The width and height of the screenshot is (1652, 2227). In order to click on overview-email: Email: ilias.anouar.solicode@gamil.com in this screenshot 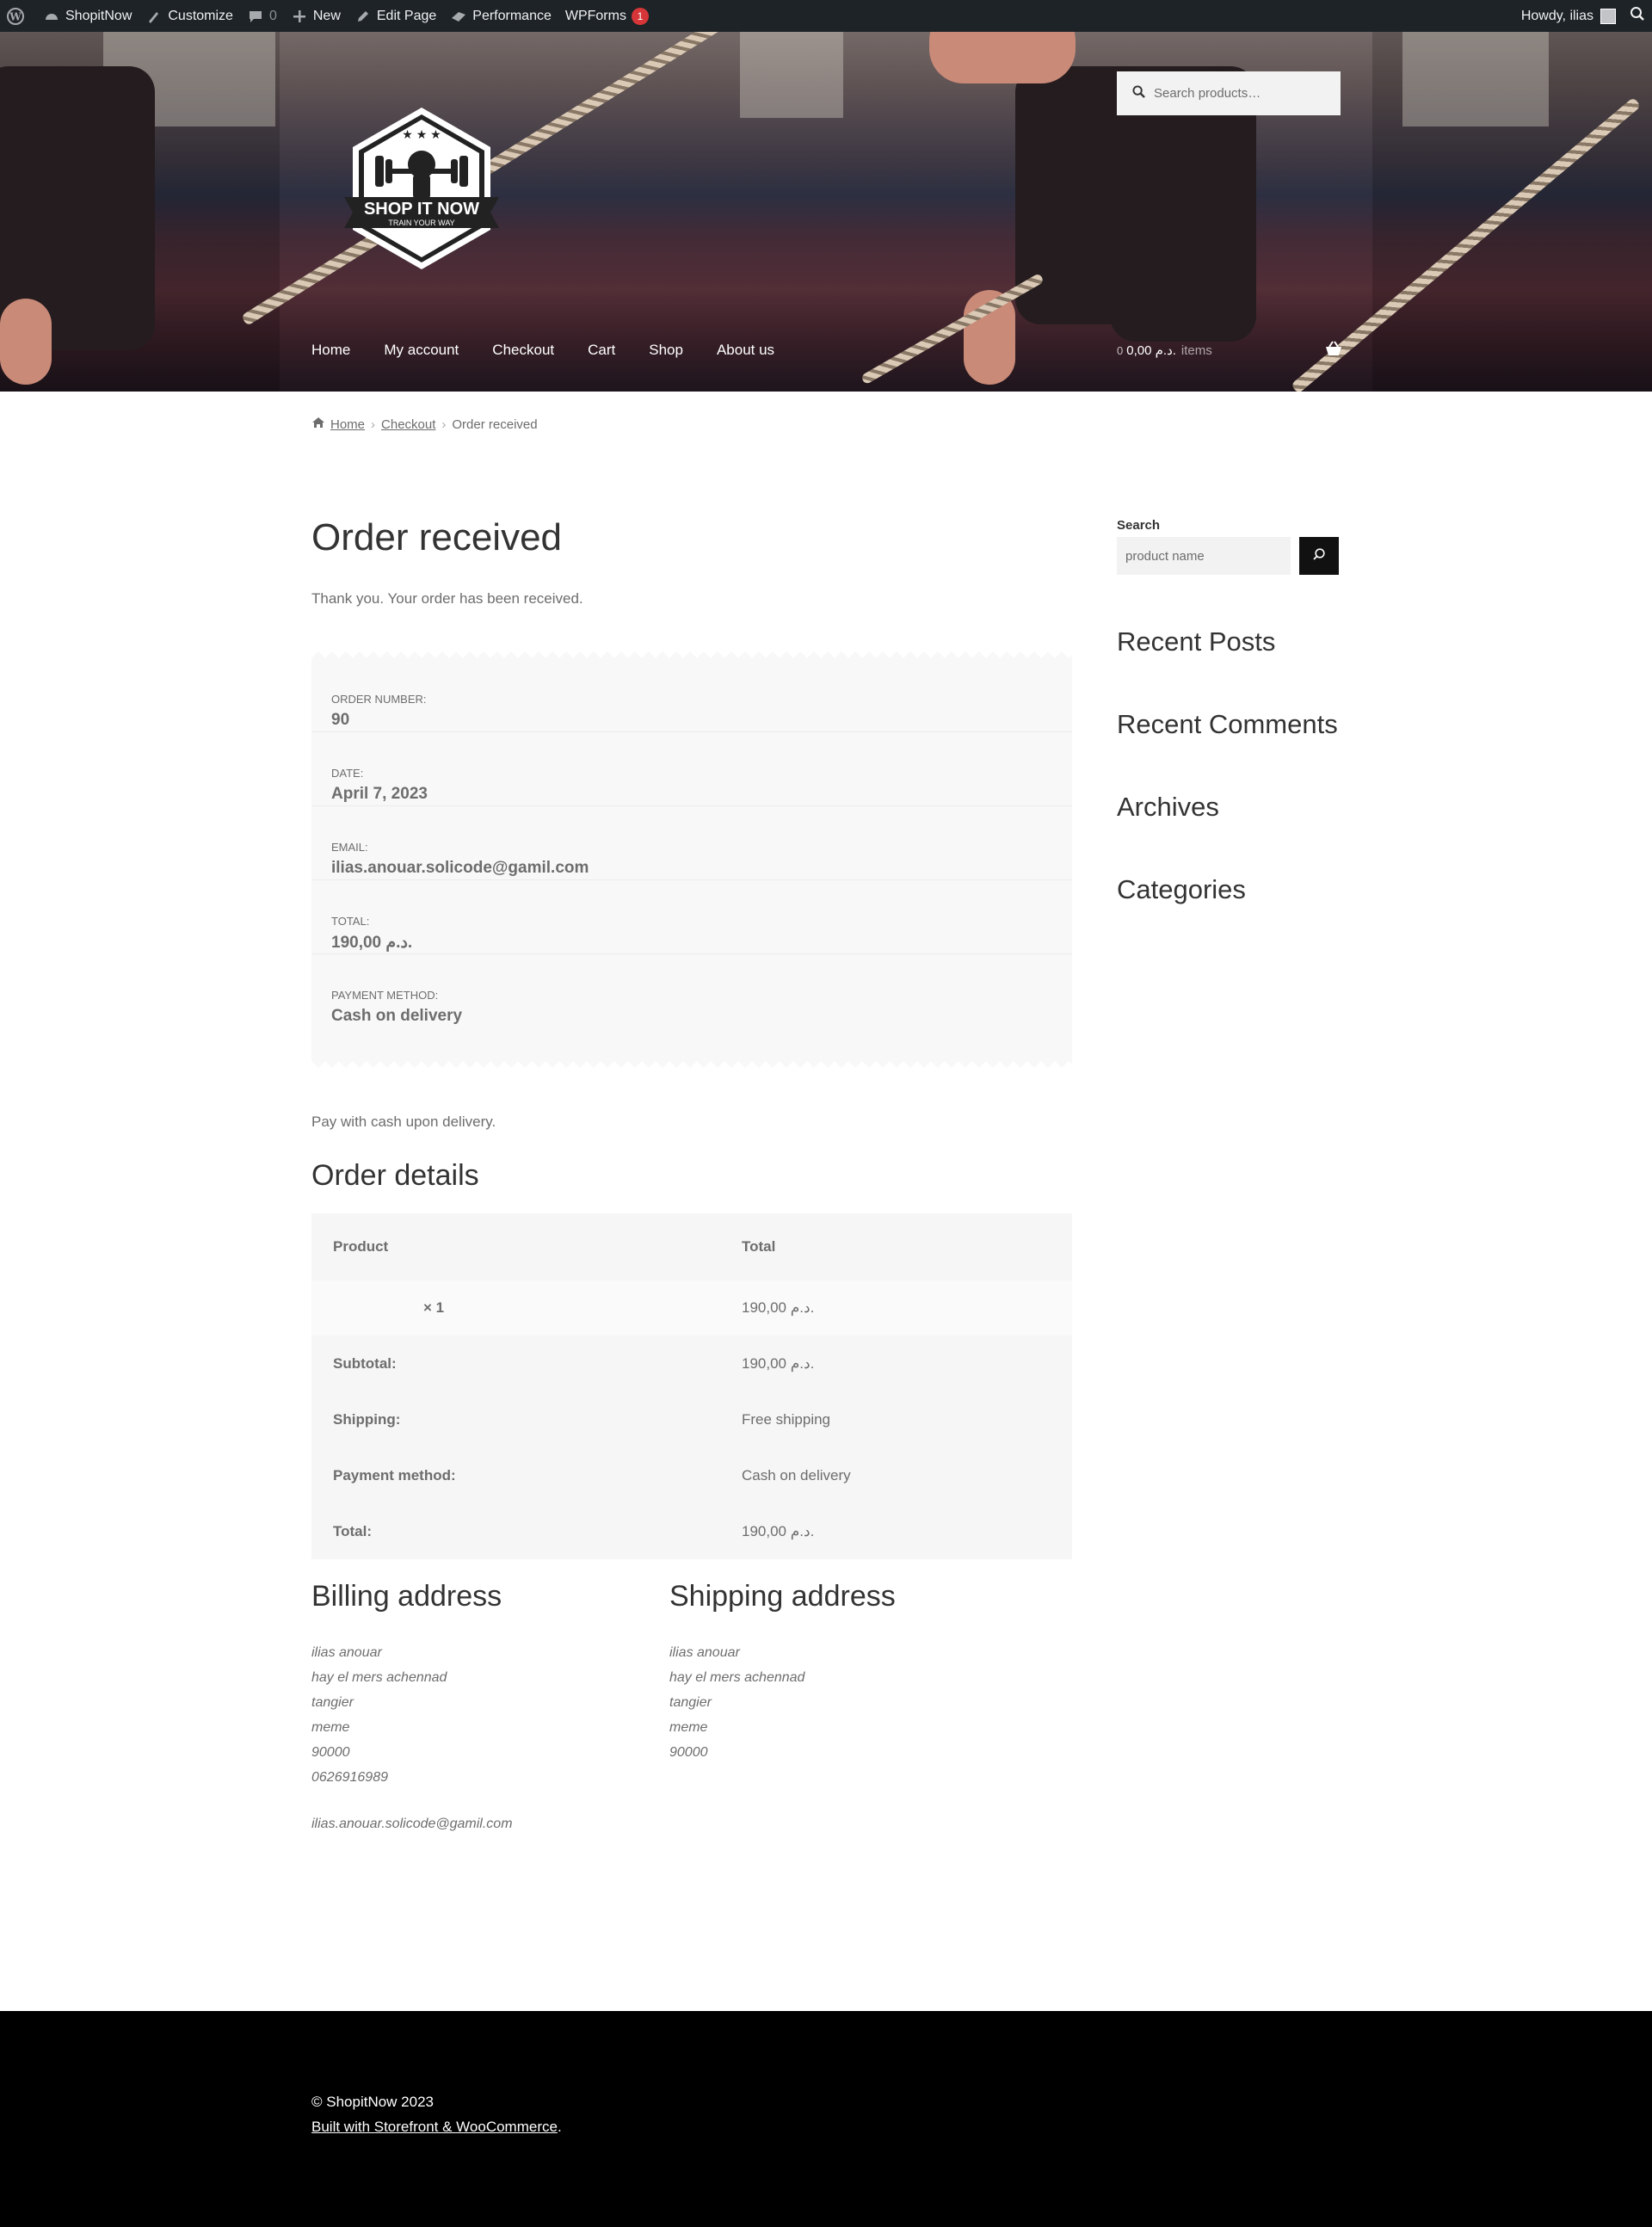, I will do `click(691, 843)`.